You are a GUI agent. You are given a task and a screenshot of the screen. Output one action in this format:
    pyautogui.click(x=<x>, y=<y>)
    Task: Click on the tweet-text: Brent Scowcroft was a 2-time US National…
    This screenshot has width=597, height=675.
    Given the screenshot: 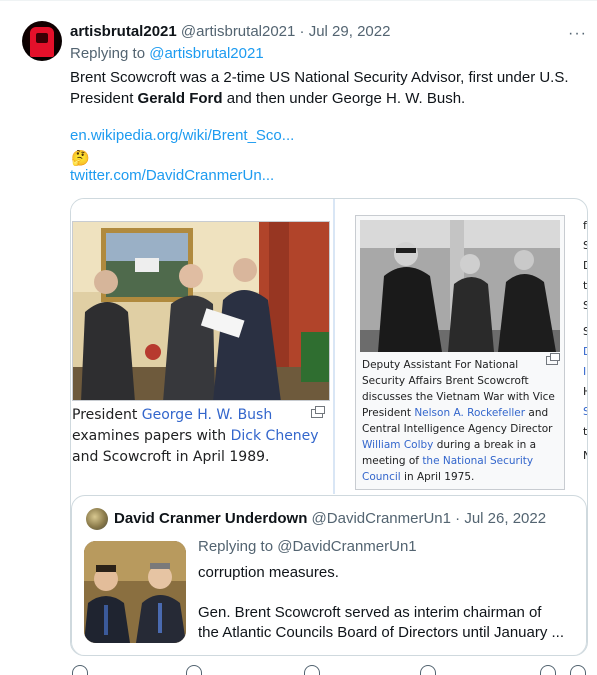 What is the action you would take?
    pyautogui.click(x=332, y=88)
    